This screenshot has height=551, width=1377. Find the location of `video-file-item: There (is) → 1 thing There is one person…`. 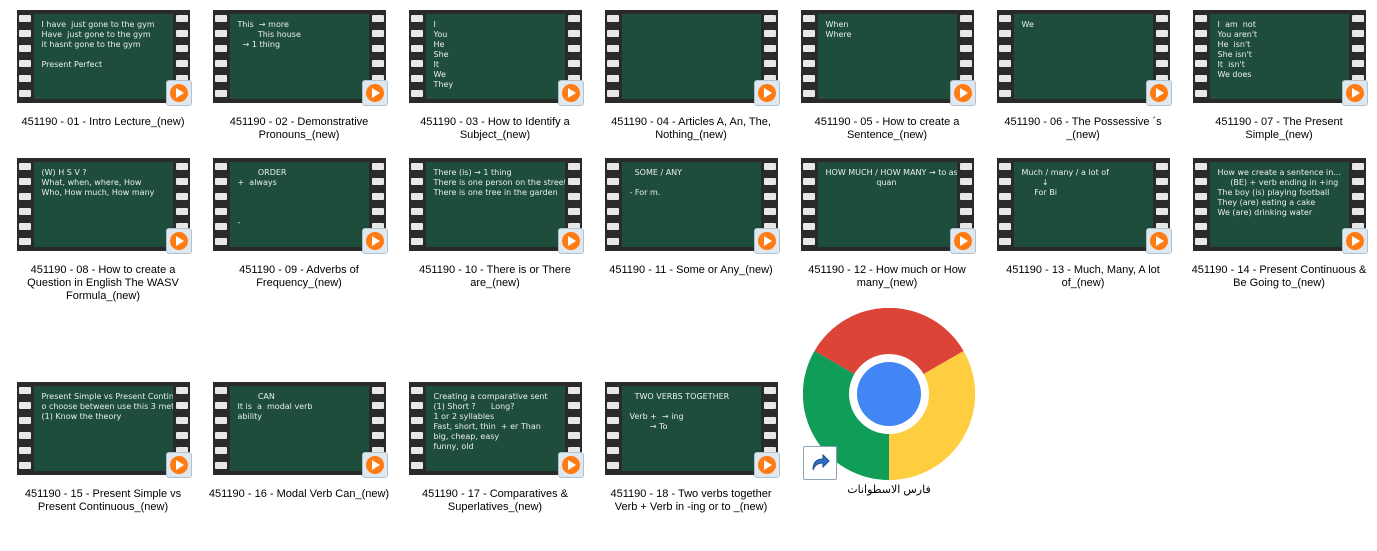

video-file-item: There (is) → 1 thing There is one person… is located at coordinates (495, 219).